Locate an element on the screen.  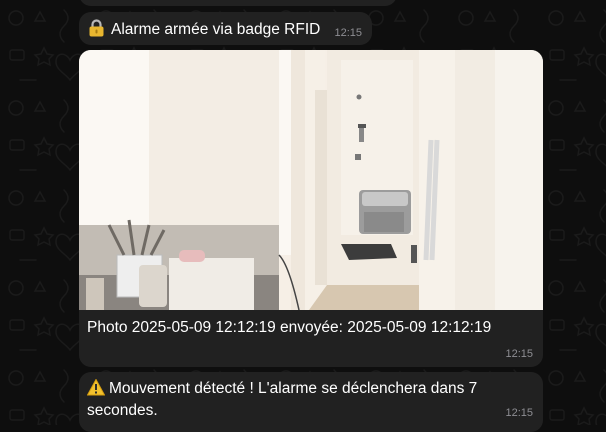
previous-message-bubble is located at coordinates (238, 3).